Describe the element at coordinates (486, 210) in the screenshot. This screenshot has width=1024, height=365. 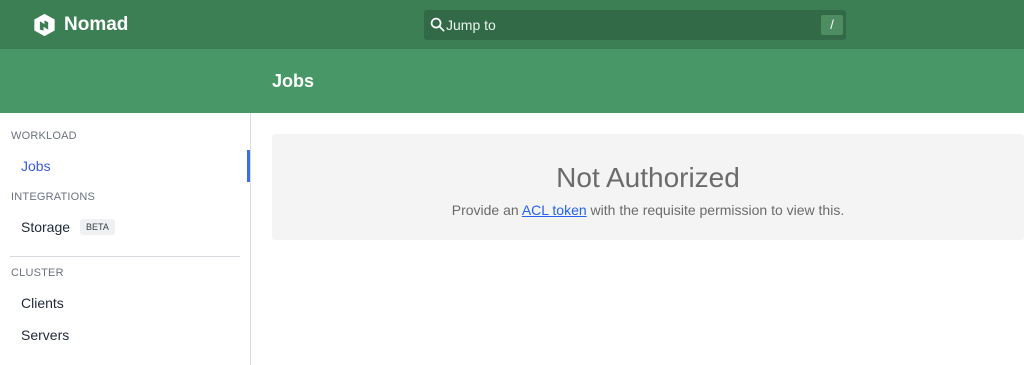
I see `message-before: Provide an` at that location.